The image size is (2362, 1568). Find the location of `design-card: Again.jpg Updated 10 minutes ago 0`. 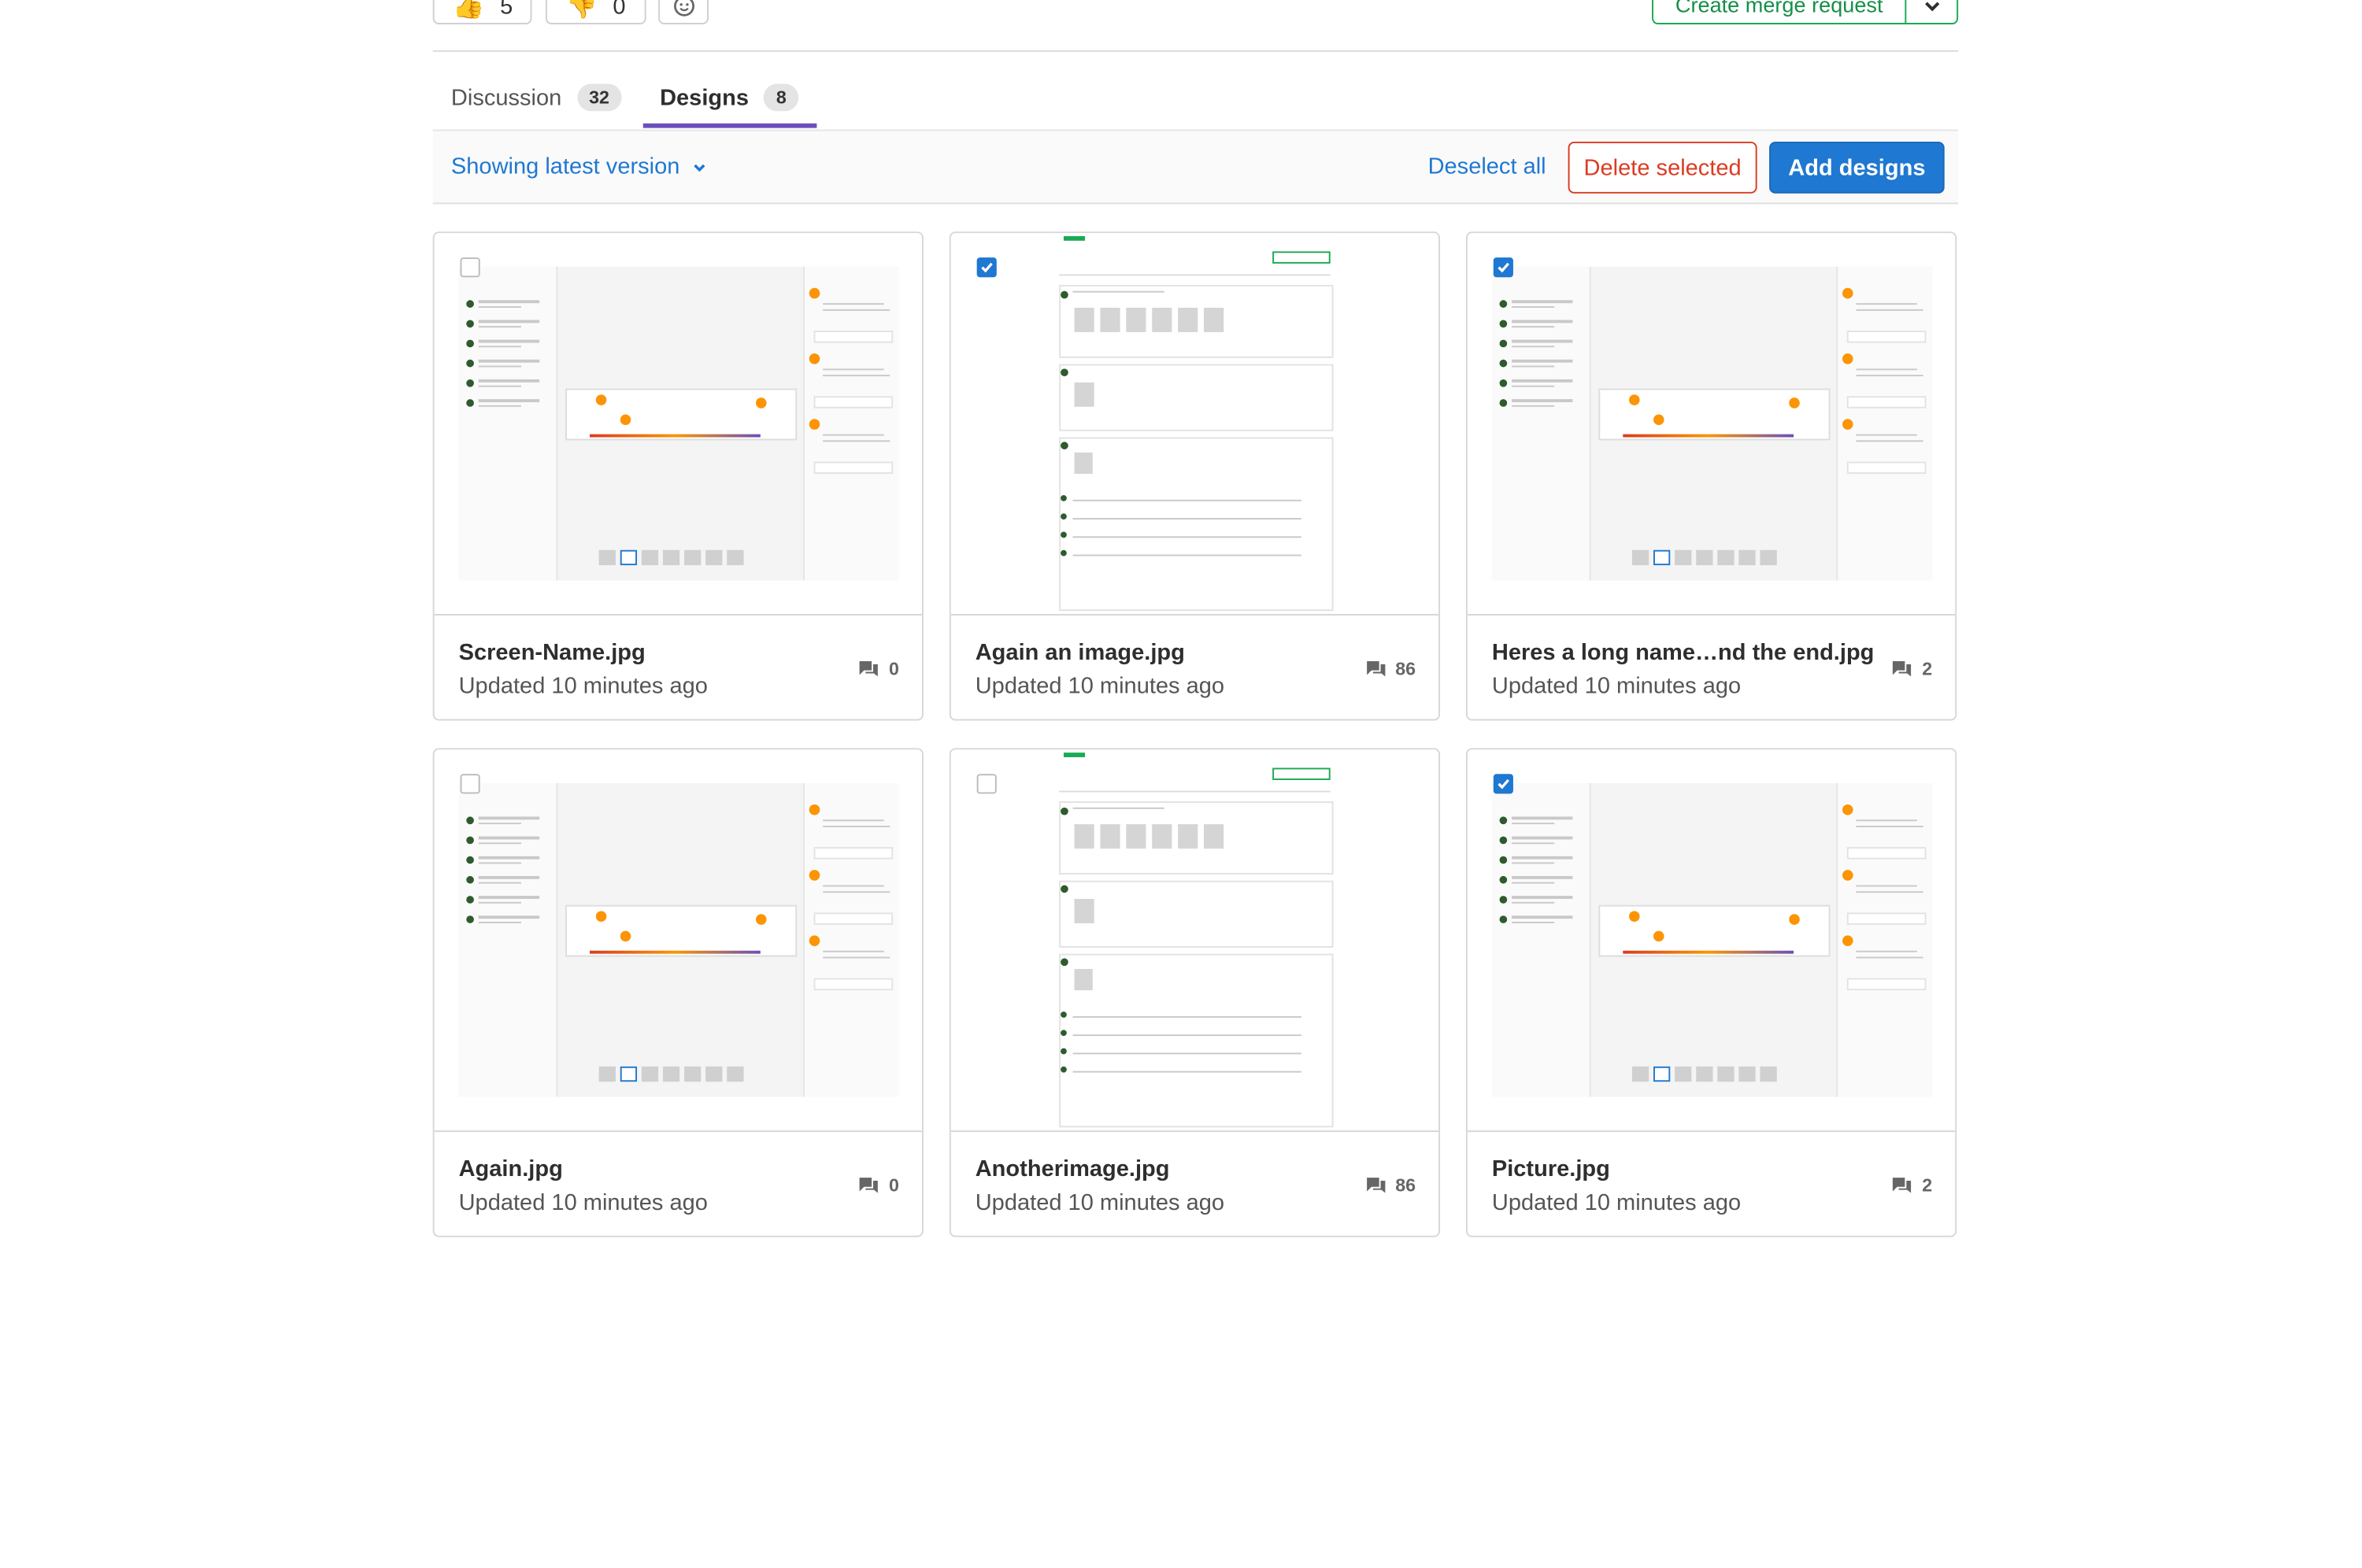

design-card: Again.jpg Updated 10 minutes ago 0 is located at coordinates (678, 993).